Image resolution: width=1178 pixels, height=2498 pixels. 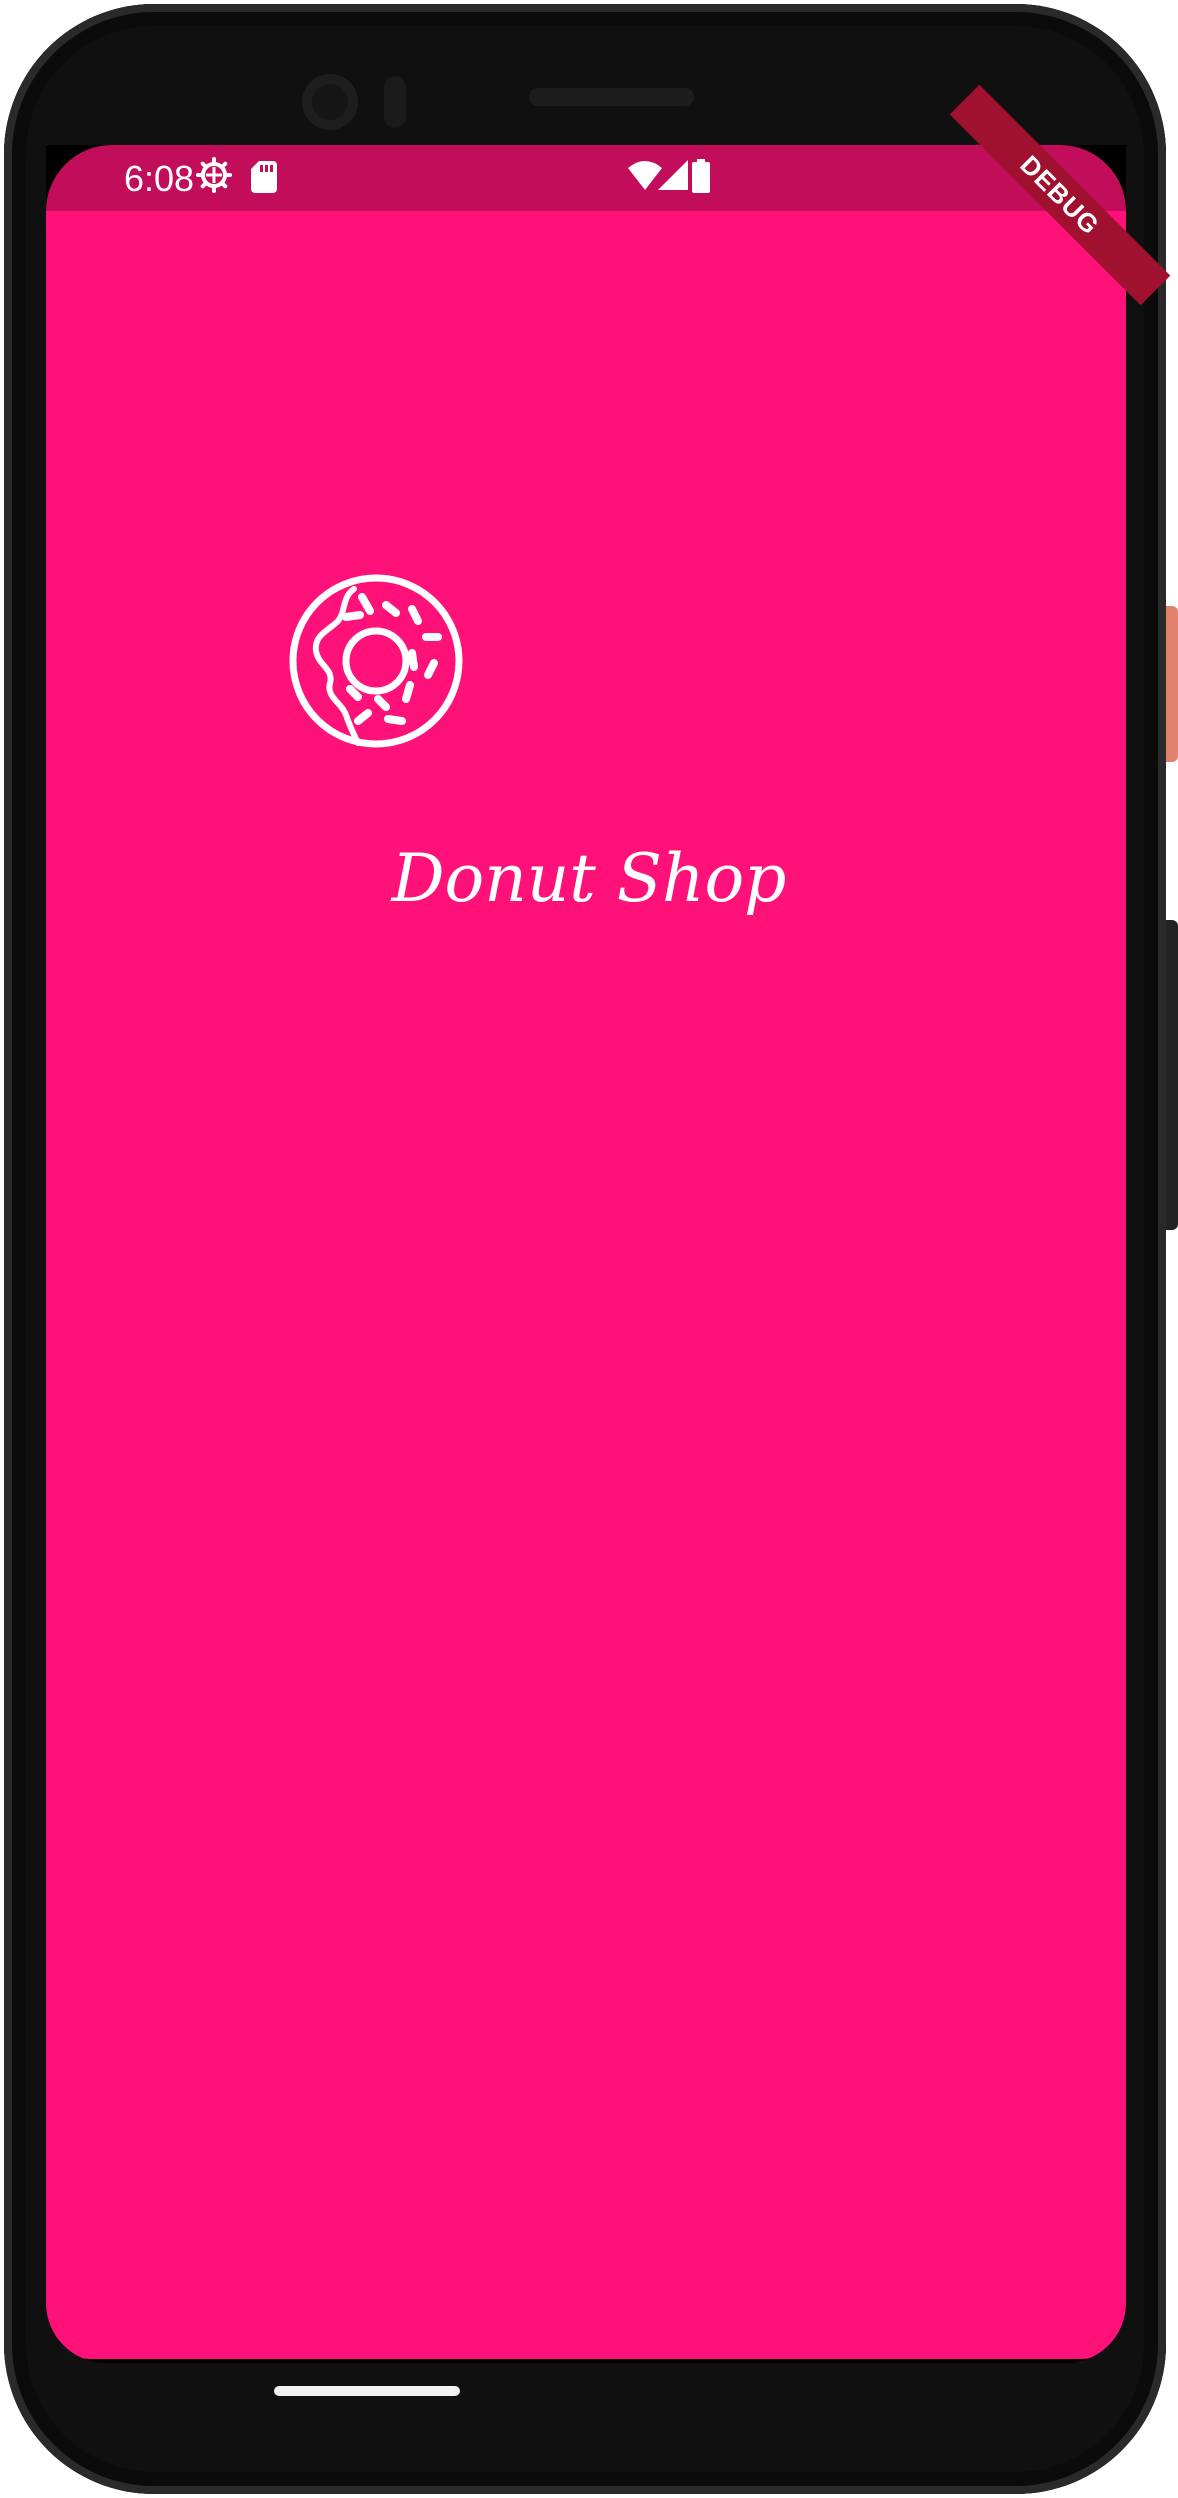 I want to click on sdcard-icon, so click(x=264, y=177).